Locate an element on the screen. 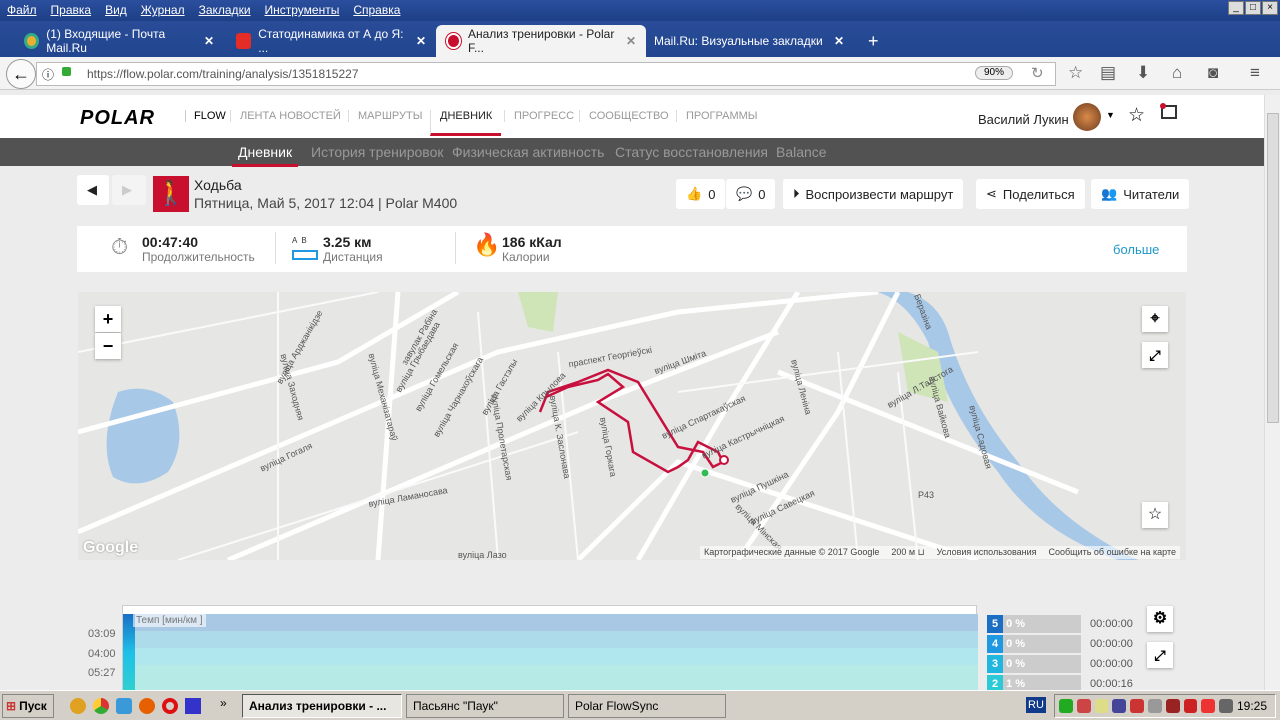 The height and width of the screenshot is (720, 1280). walking-icon: 🚶 is located at coordinates (171, 194).